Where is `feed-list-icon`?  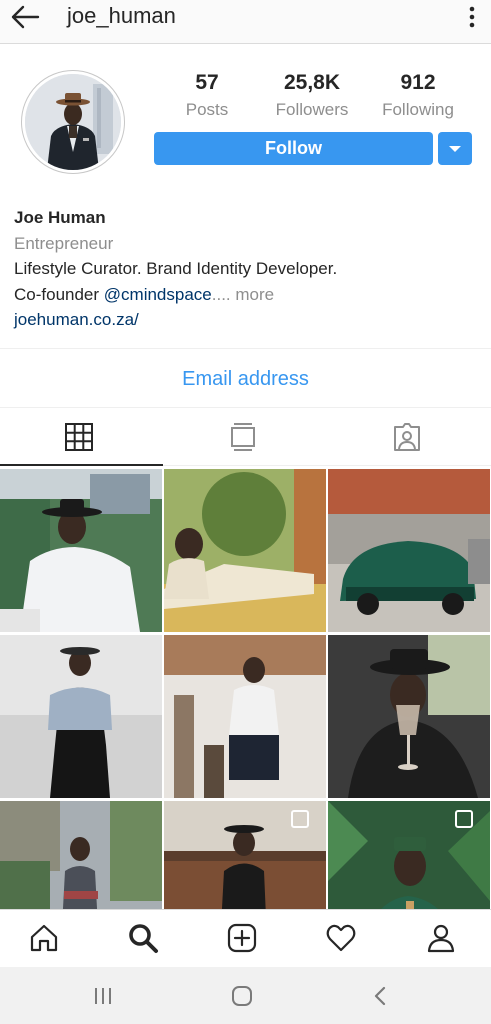 feed-list-icon is located at coordinates (243, 437).